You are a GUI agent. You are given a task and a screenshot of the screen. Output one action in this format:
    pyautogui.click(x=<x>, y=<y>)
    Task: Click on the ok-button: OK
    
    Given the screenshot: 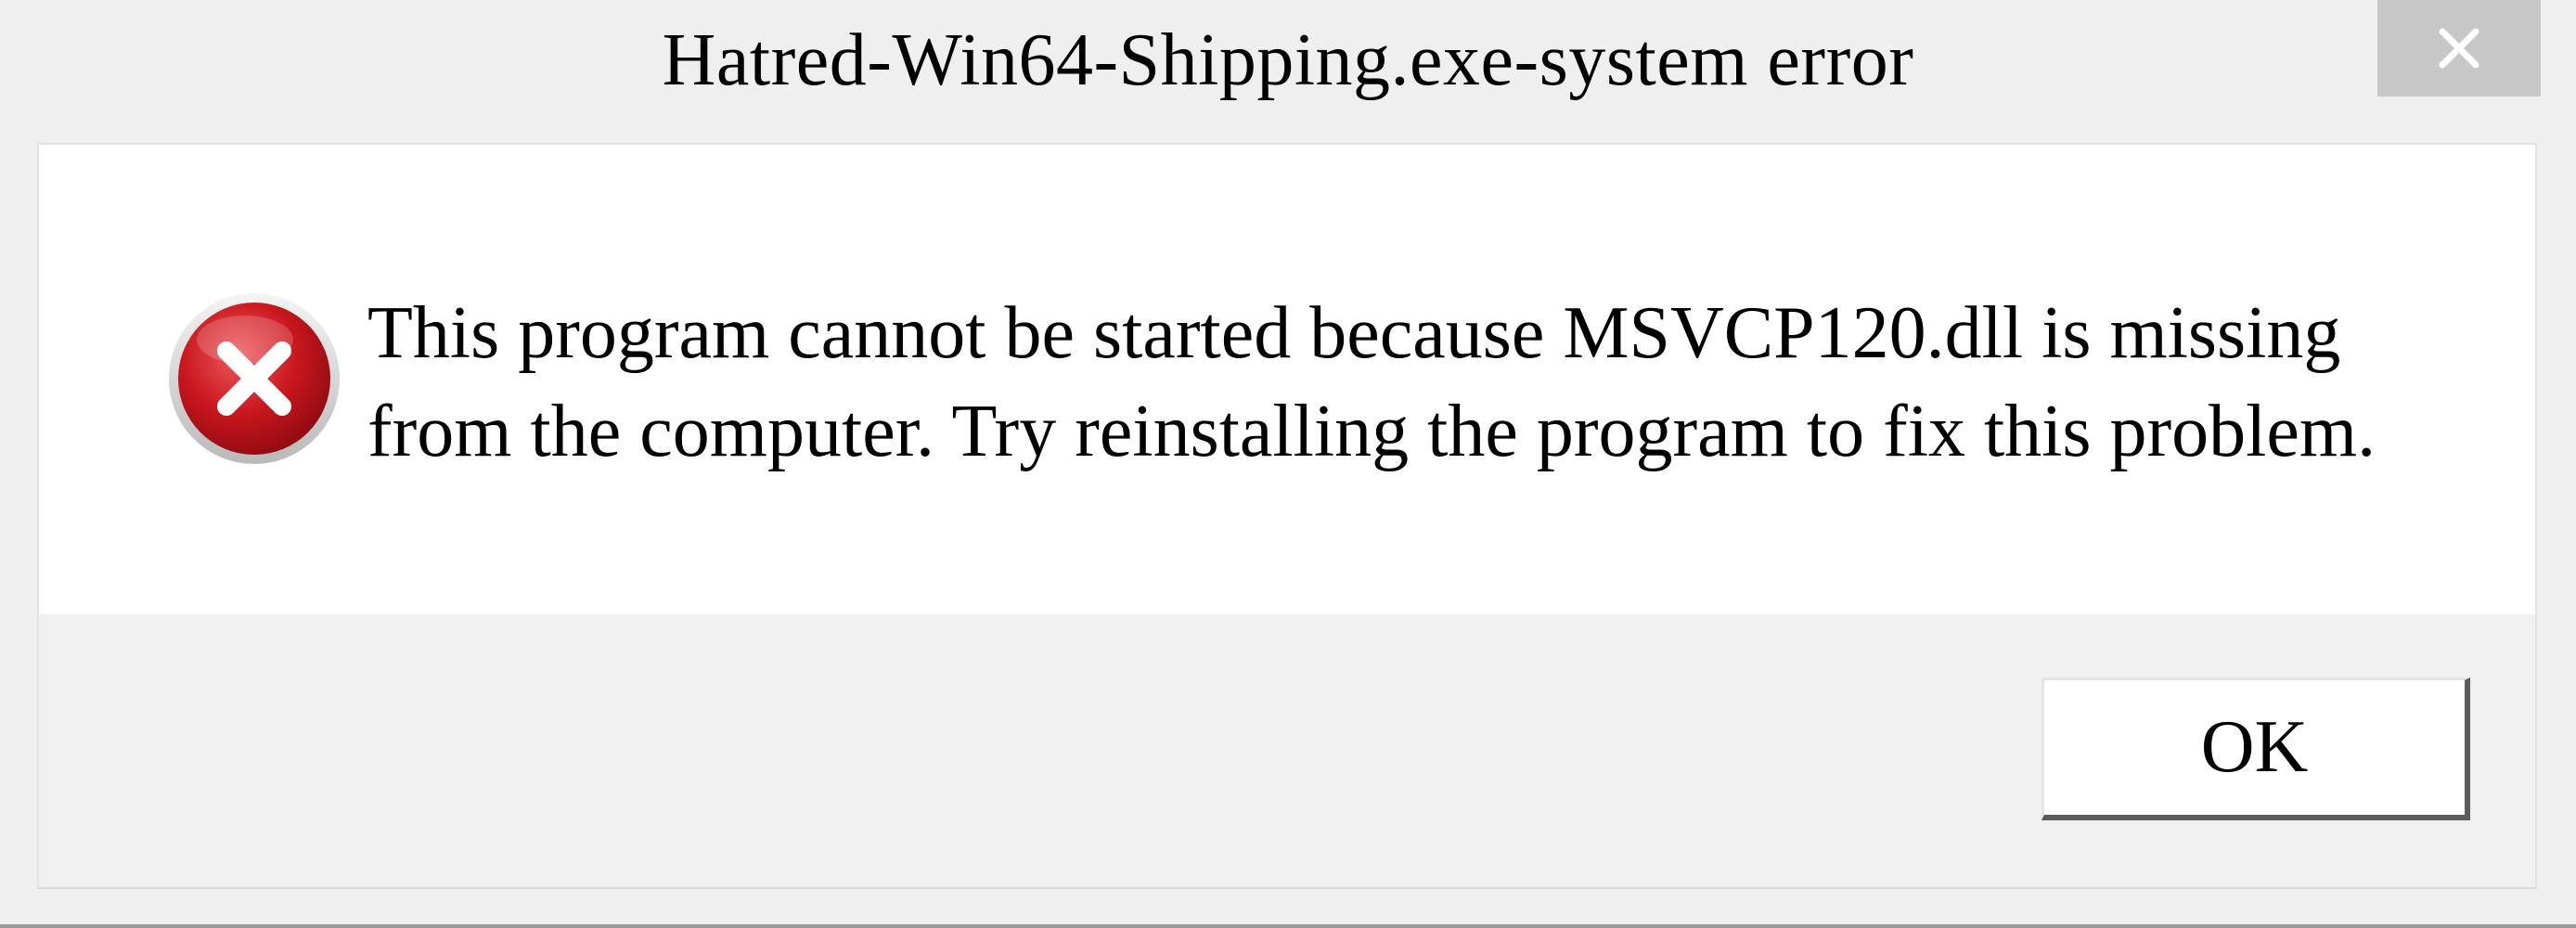 What is the action you would take?
    pyautogui.click(x=2255, y=749)
    